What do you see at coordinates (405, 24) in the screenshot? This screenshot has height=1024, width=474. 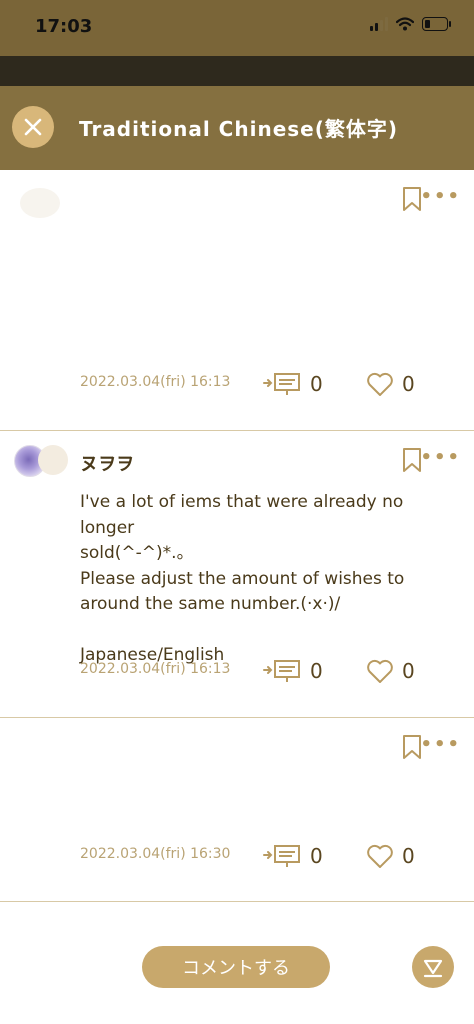 I see `wifi-icon` at bounding box center [405, 24].